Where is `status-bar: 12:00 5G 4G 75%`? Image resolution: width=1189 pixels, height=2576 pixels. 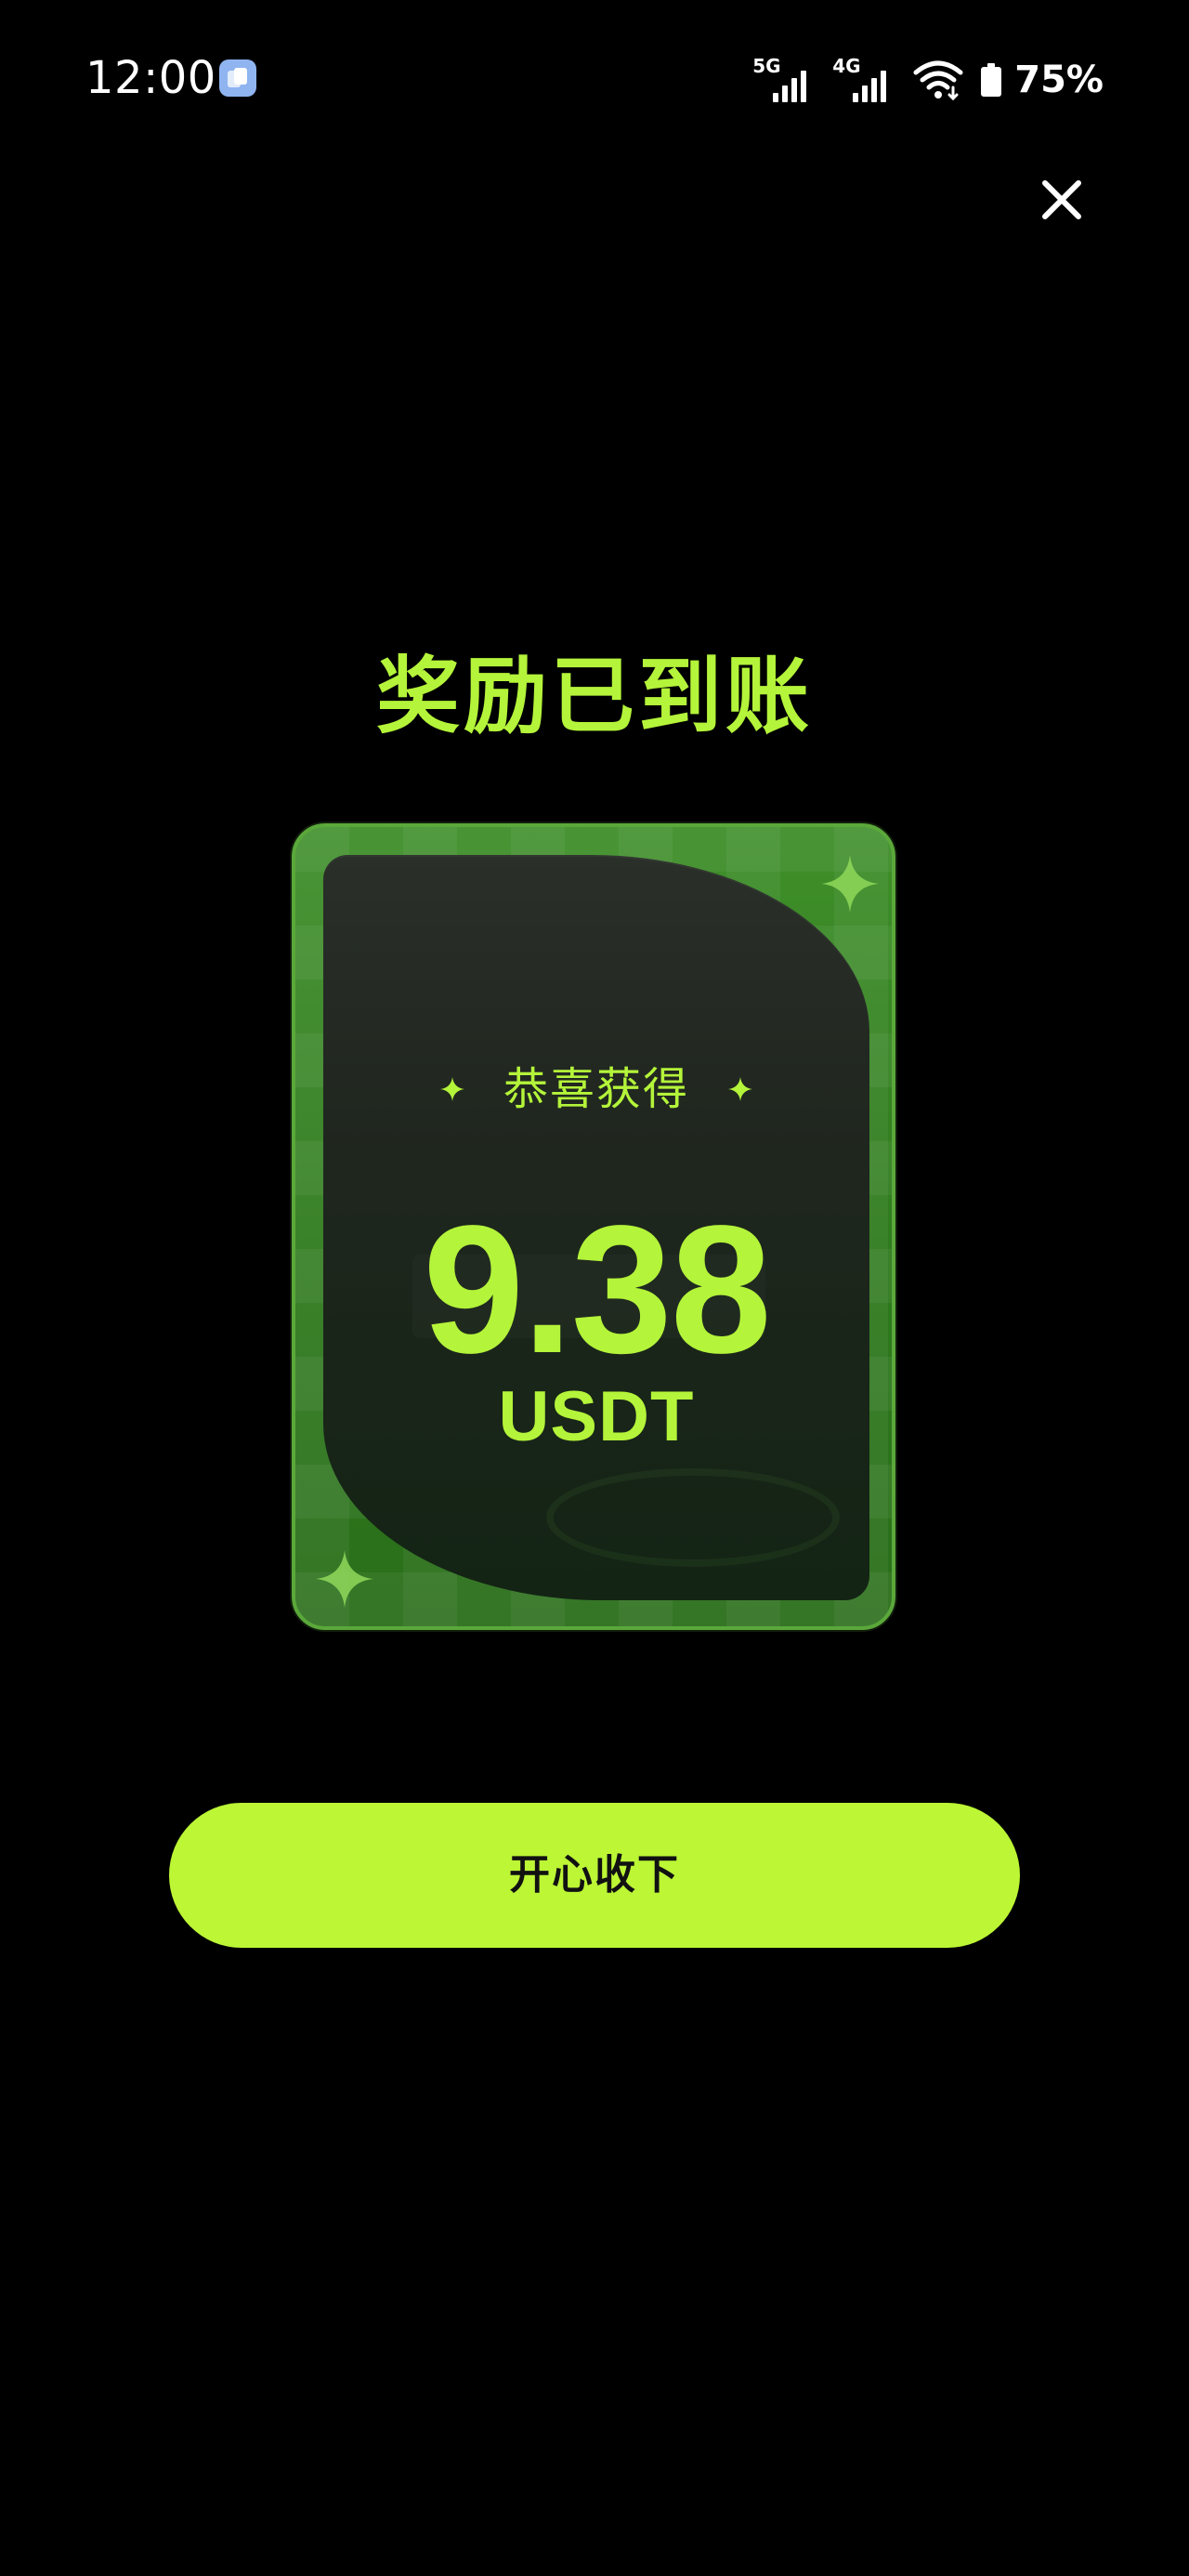
status-bar: 12:00 5G 4G 75% is located at coordinates (594, 79).